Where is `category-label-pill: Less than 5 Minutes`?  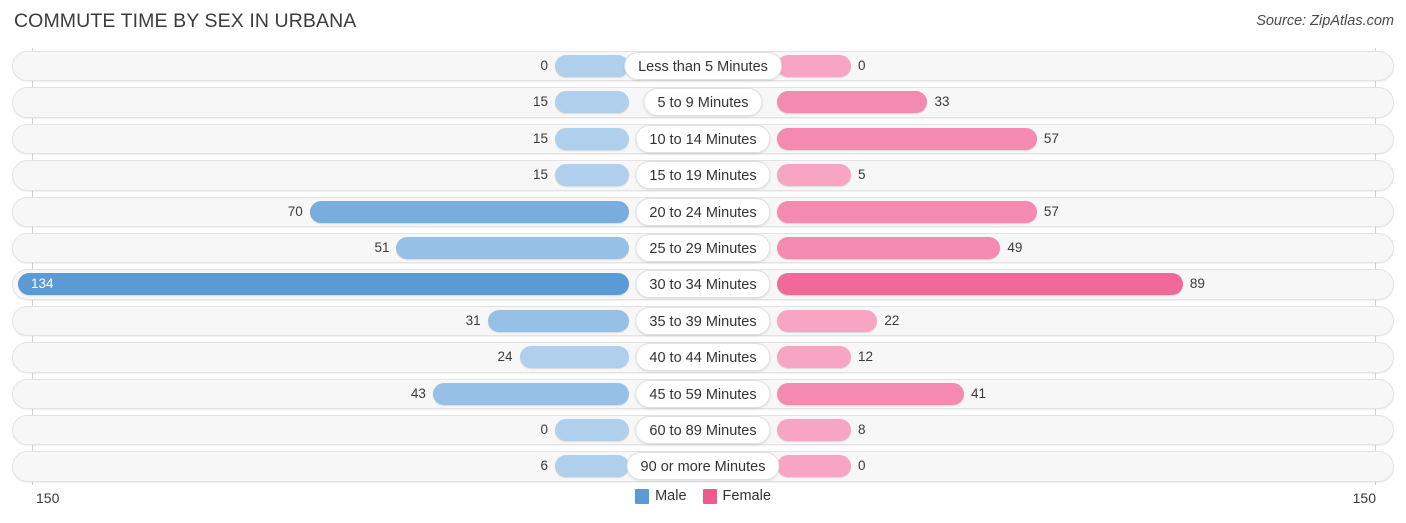
category-label-pill: Less than 5 Minutes is located at coordinates (703, 66).